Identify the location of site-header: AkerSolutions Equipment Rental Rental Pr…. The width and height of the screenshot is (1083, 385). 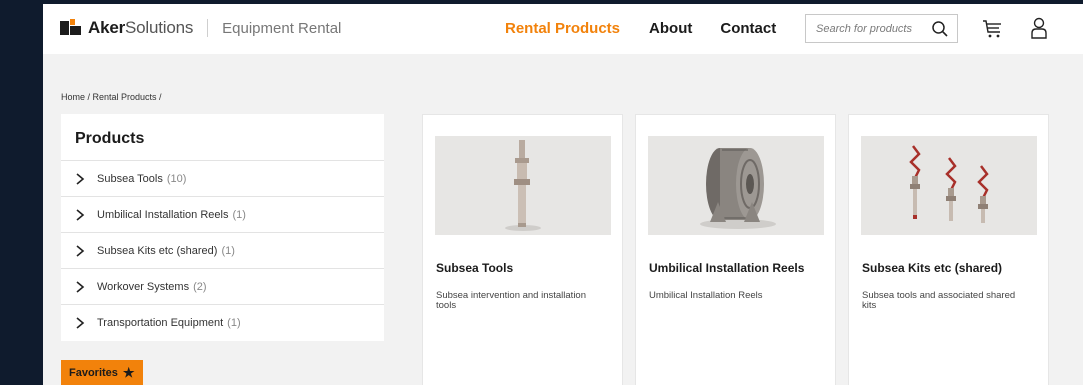
(563, 29).